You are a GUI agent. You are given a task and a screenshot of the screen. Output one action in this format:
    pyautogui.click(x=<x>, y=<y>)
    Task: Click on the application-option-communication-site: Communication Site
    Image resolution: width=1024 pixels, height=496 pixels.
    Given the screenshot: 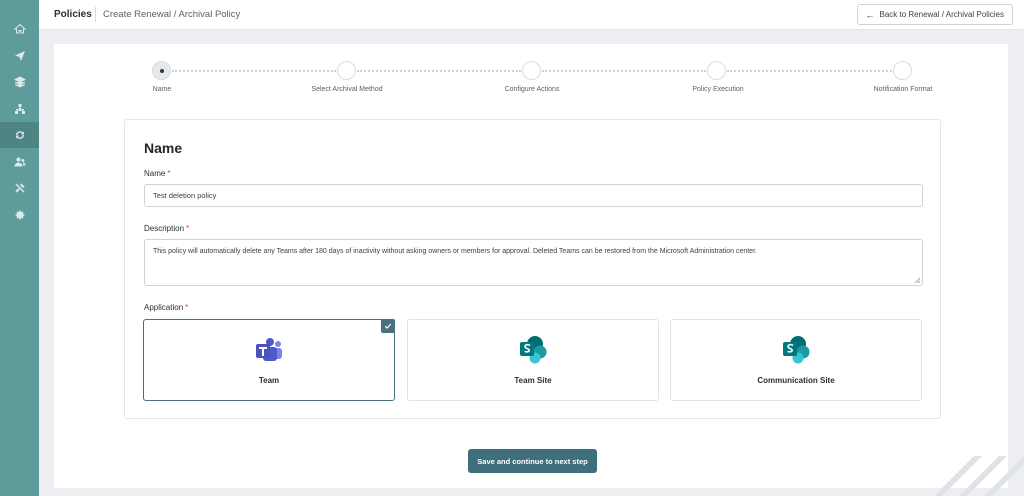 What is the action you would take?
    pyautogui.click(x=796, y=360)
    